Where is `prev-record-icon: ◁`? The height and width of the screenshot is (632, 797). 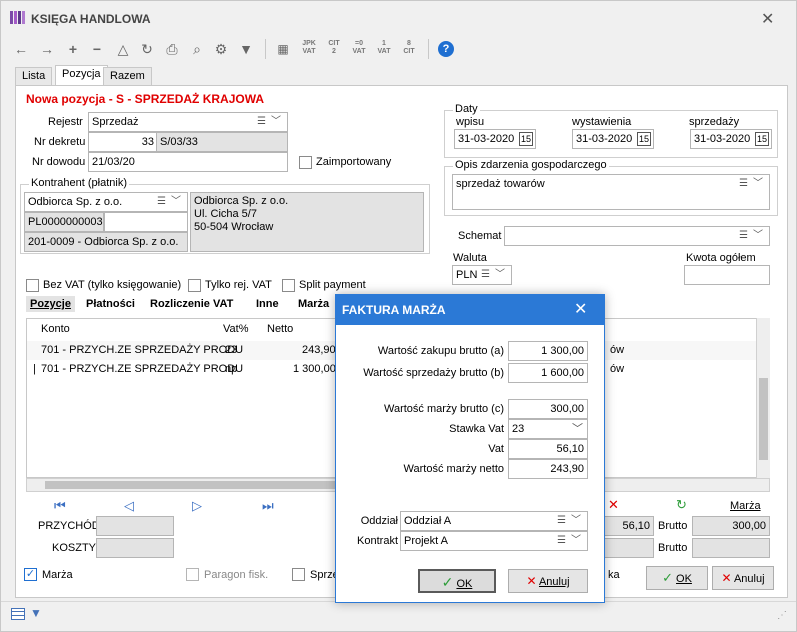
prev-record-icon: ◁ is located at coordinates (129, 506).